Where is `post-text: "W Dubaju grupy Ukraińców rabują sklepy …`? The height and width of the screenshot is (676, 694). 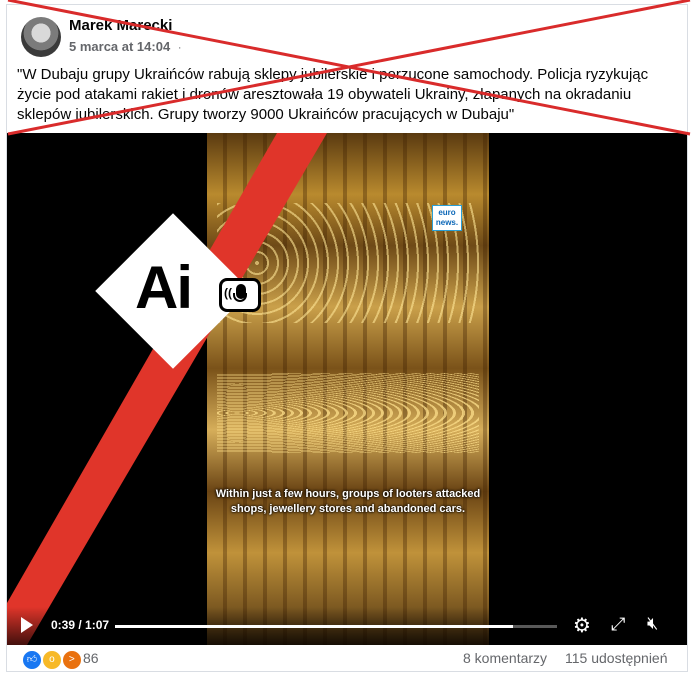
post-text: "W Dubaju grupy Ukraińców rabują sklepy … is located at coordinates (333, 94).